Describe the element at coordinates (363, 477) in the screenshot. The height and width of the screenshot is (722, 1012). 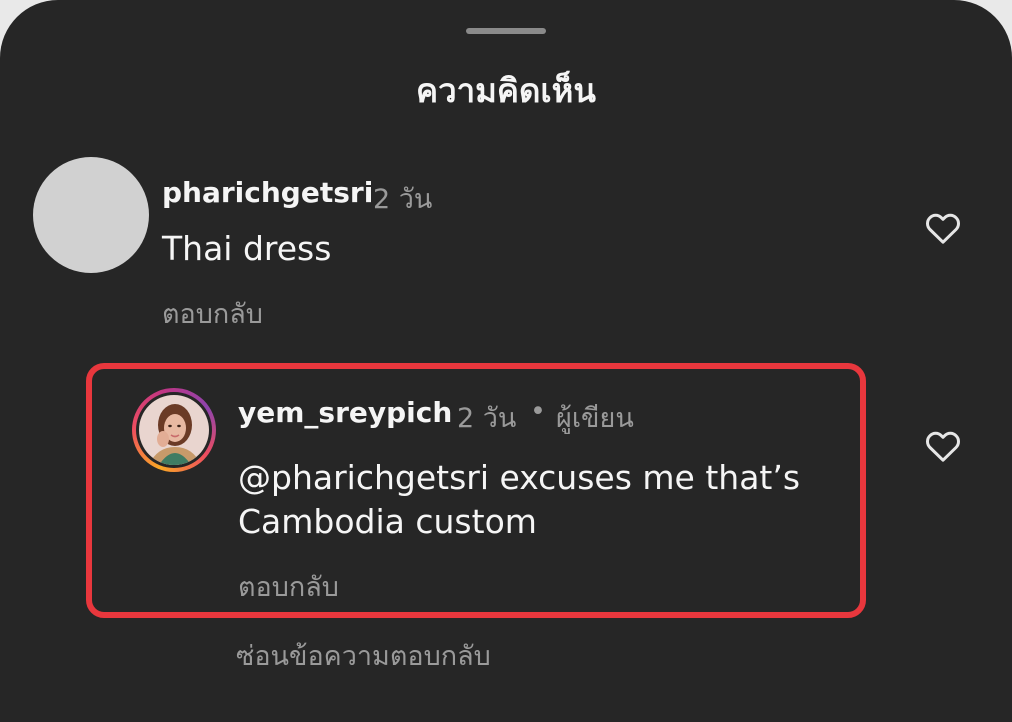
I see `mention-link: @pharichgetsri` at that location.